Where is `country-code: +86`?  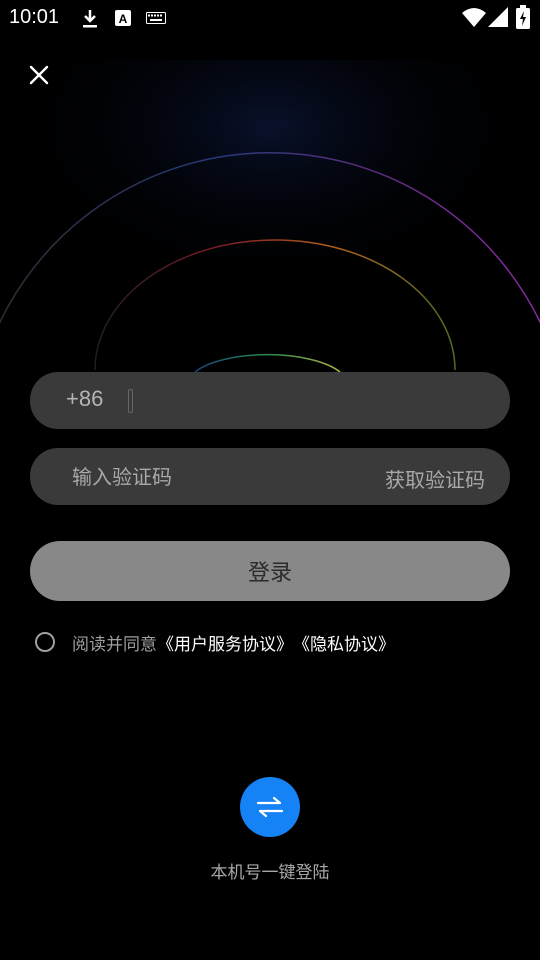
country-code: +86 is located at coordinates (84, 399).